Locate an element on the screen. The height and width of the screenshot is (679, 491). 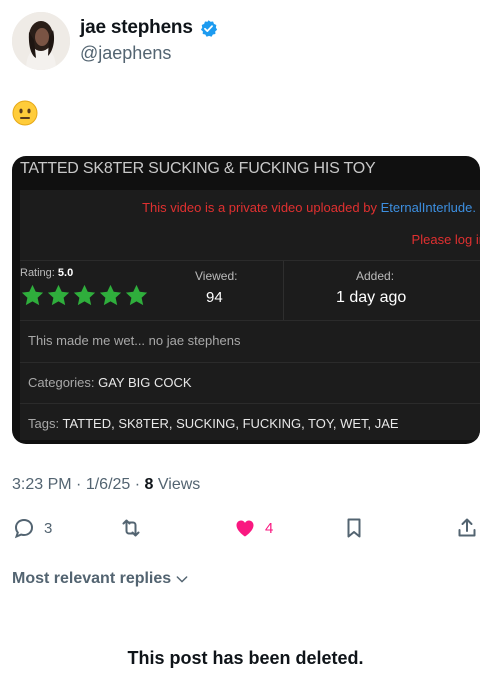
chevron-down-icon is located at coordinates (182, 579).